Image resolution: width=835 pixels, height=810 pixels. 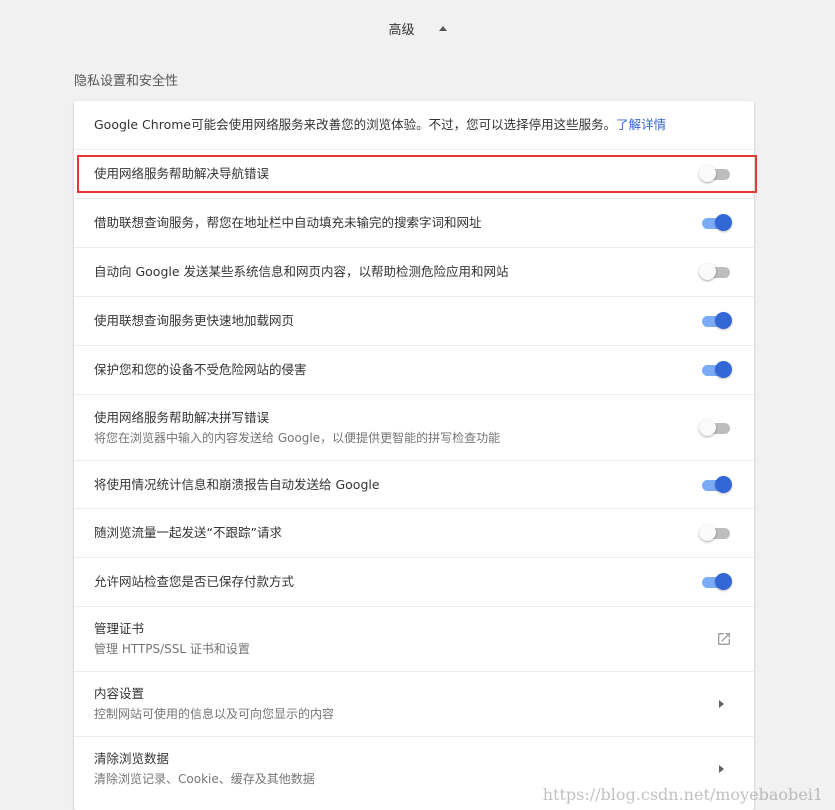 What do you see at coordinates (288, 222) in the screenshot?
I see `setting-label: 借助联想查询服务，帮您在地址栏中自动填充未输完的搜索字词和网址` at bounding box center [288, 222].